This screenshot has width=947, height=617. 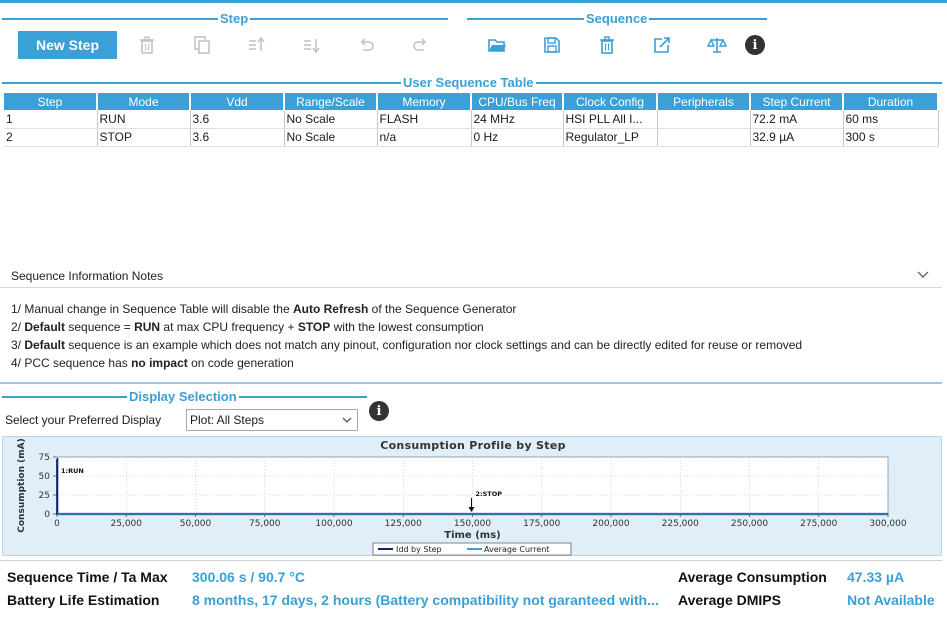 I want to click on col-memory: Memory, so click(x=424, y=101).